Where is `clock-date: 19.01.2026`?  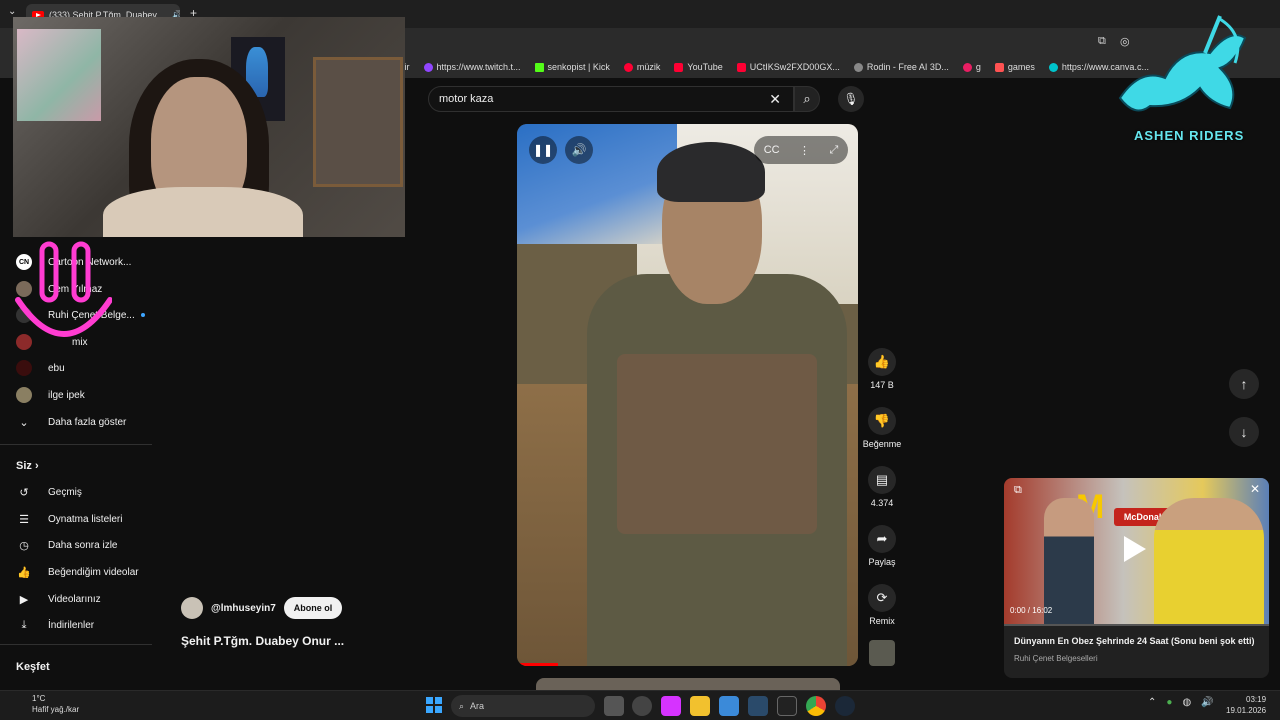 clock-date: 19.01.2026 is located at coordinates (1246, 710).